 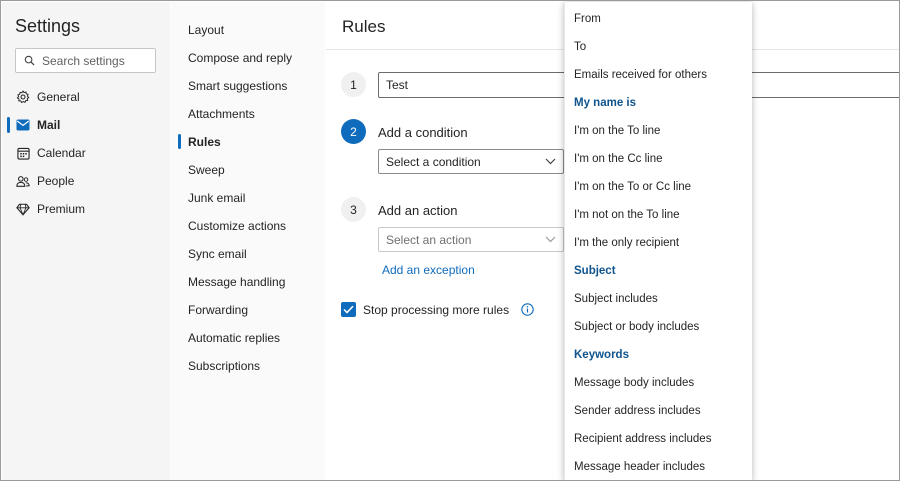 I want to click on step-1-badge: 1, so click(x=353, y=84).